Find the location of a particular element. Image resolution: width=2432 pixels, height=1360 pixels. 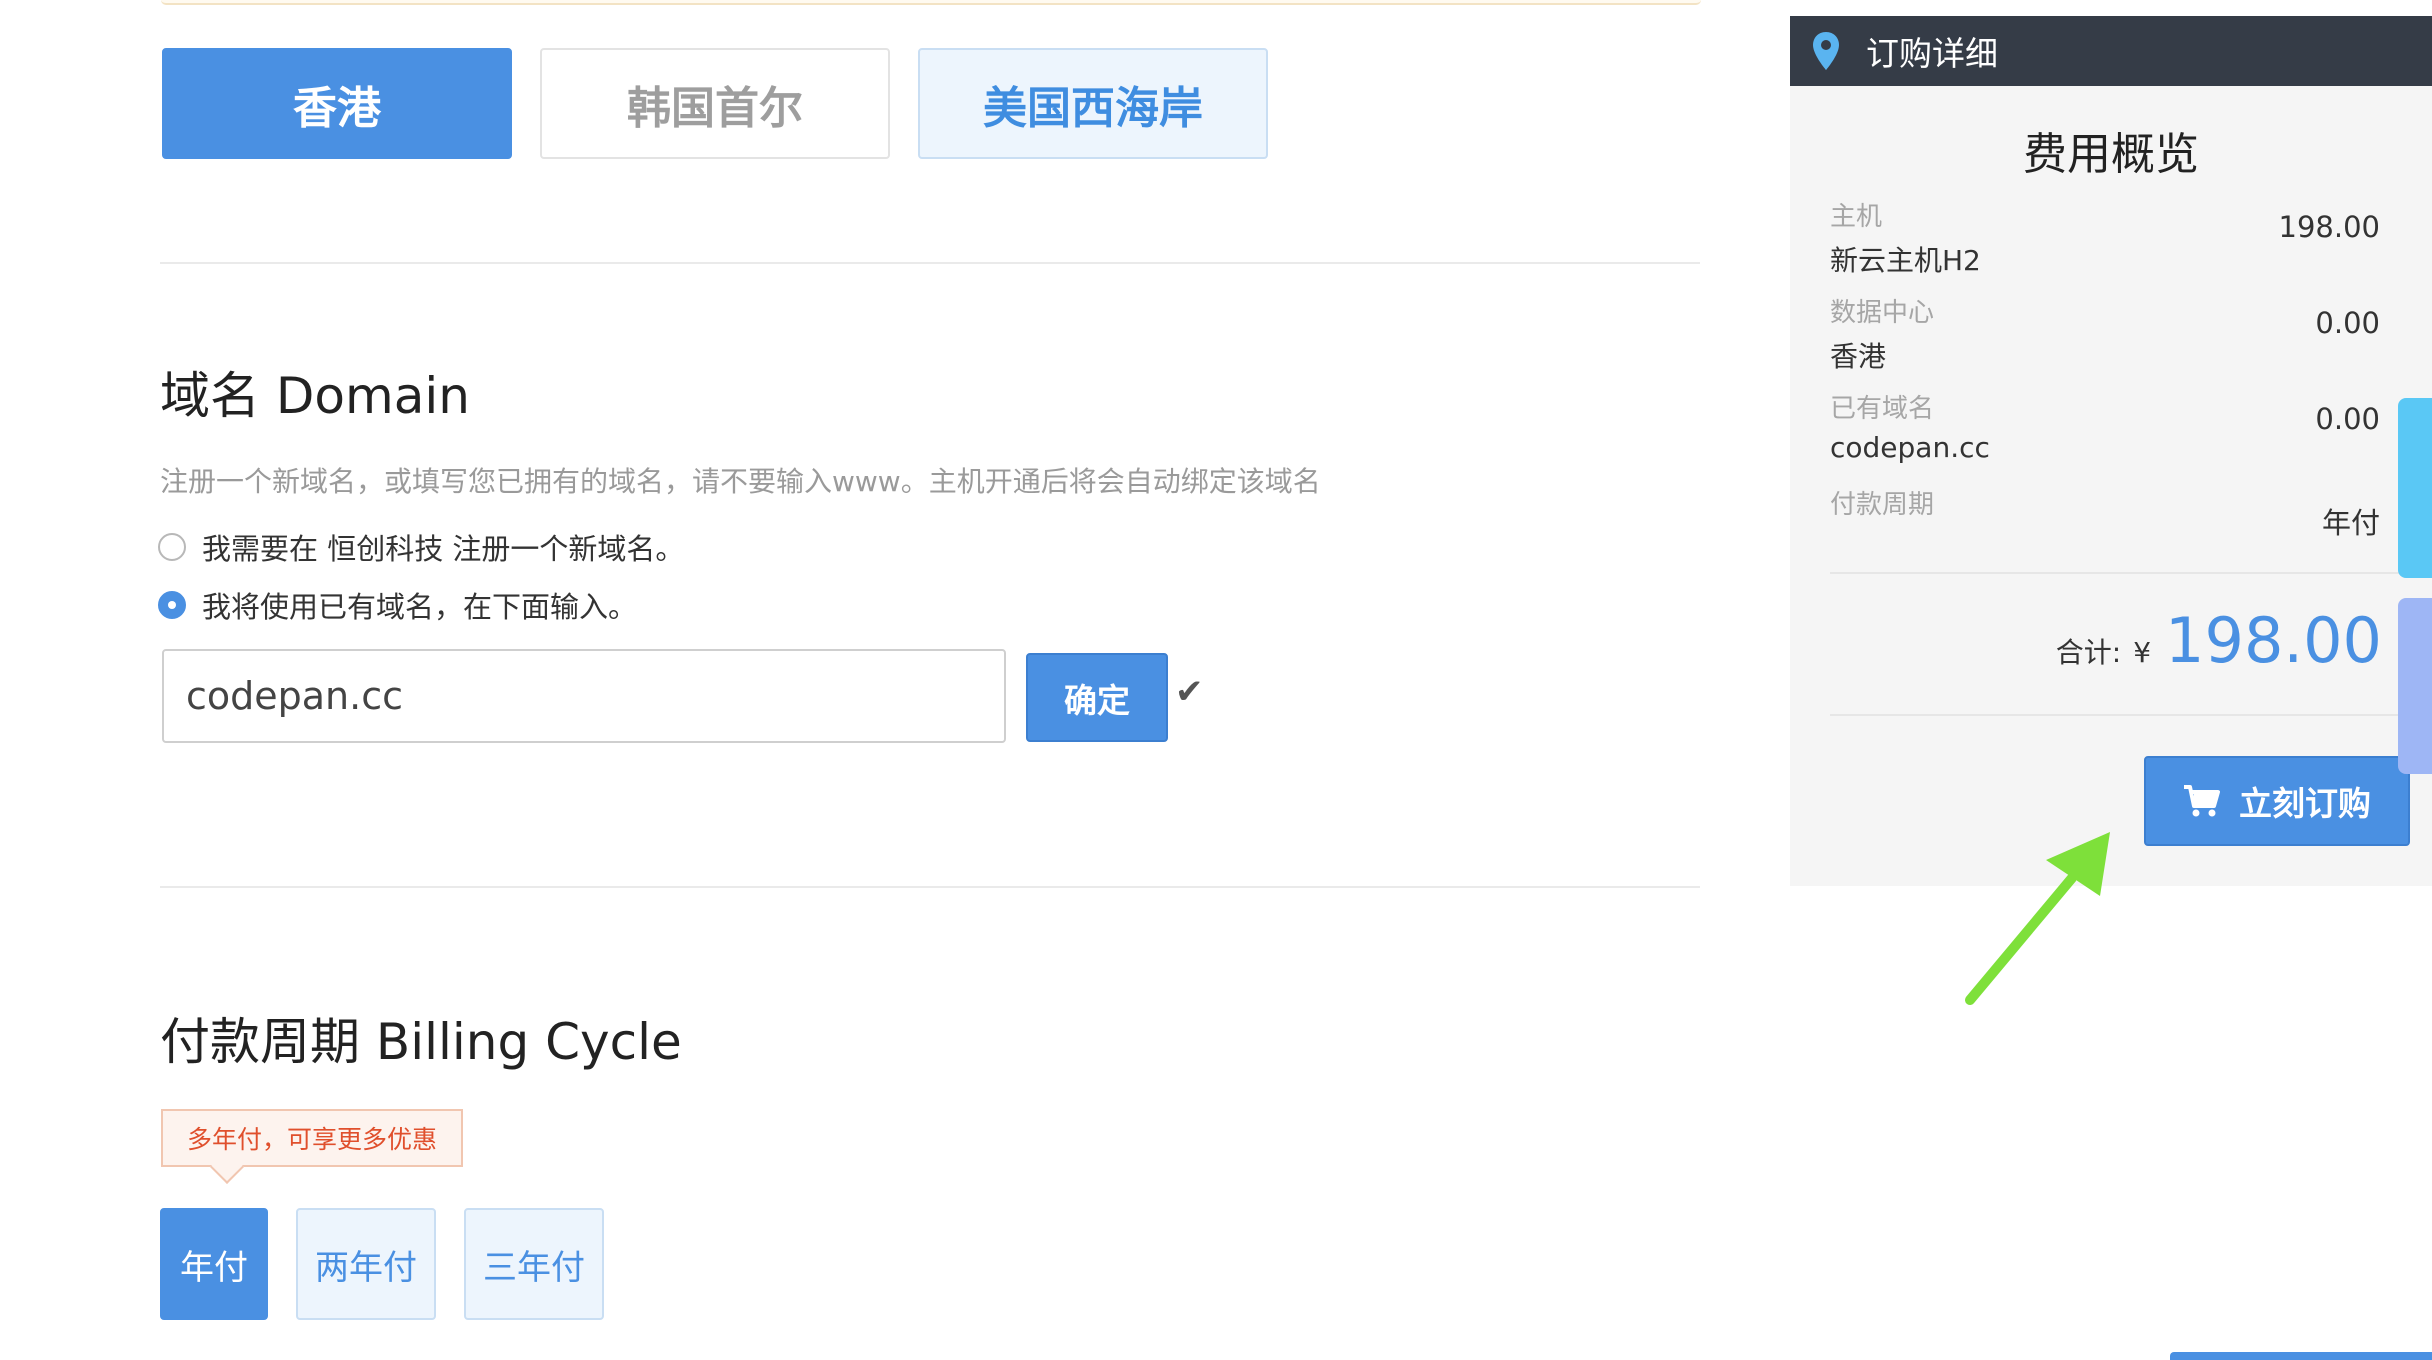

radio-existing-label: 我将使用已有域名，在下面输入。 is located at coordinates (420, 607).